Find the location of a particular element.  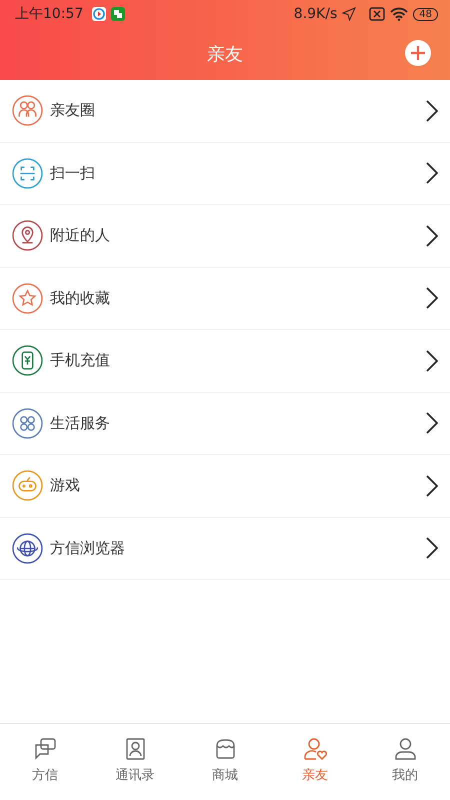

wifi-icon is located at coordinates (399, 14).